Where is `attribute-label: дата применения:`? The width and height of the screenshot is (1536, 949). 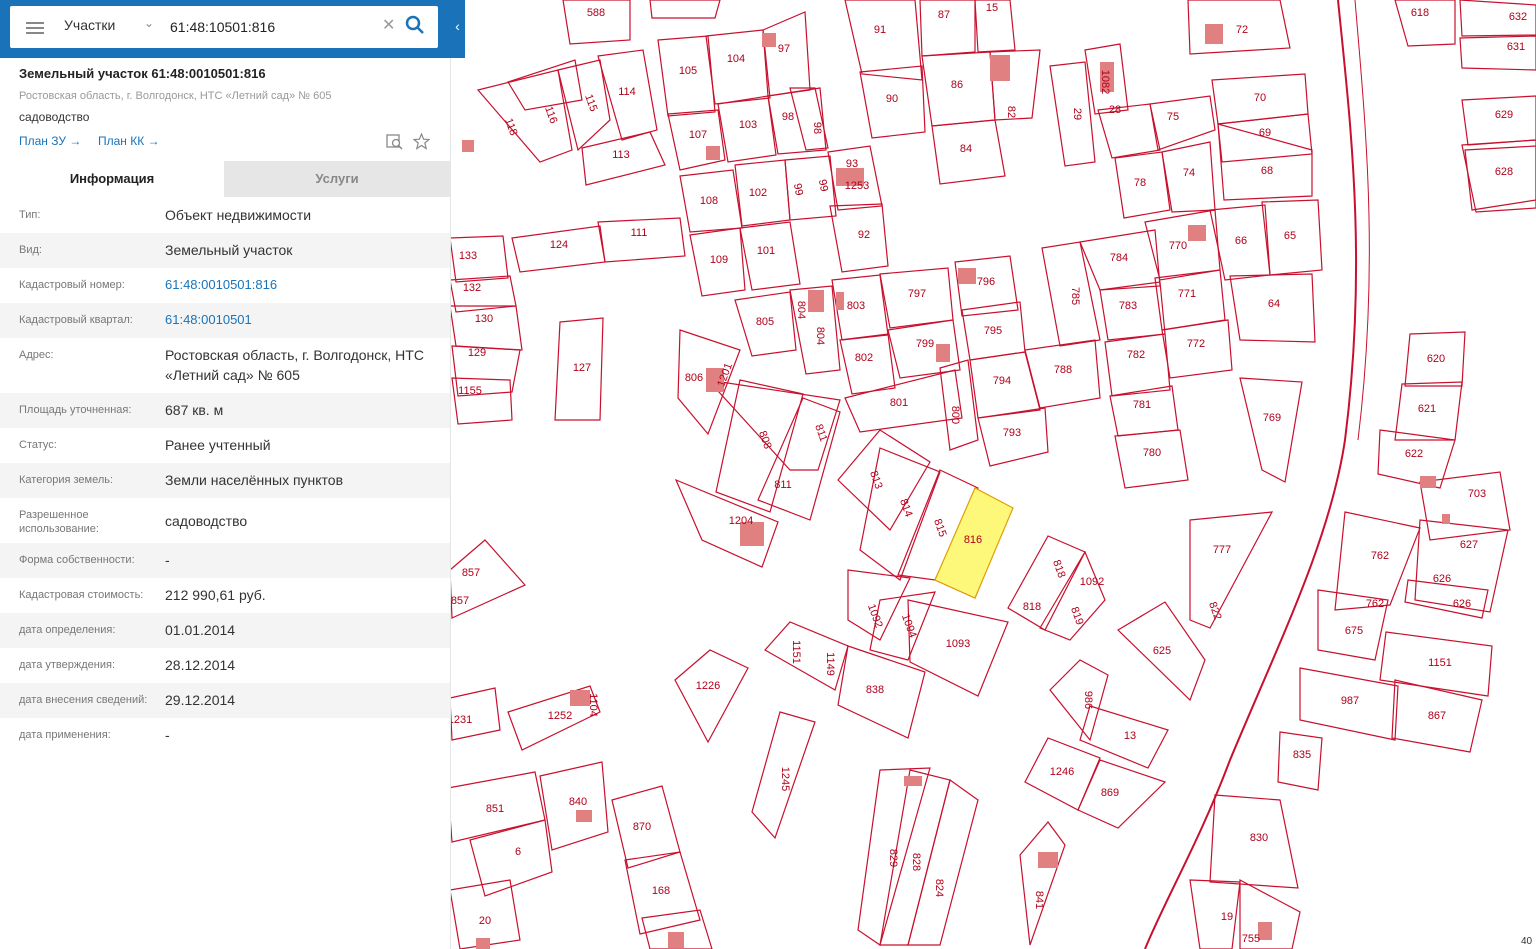 attribute-label: дата применения: is located at coordinates (65, 735).